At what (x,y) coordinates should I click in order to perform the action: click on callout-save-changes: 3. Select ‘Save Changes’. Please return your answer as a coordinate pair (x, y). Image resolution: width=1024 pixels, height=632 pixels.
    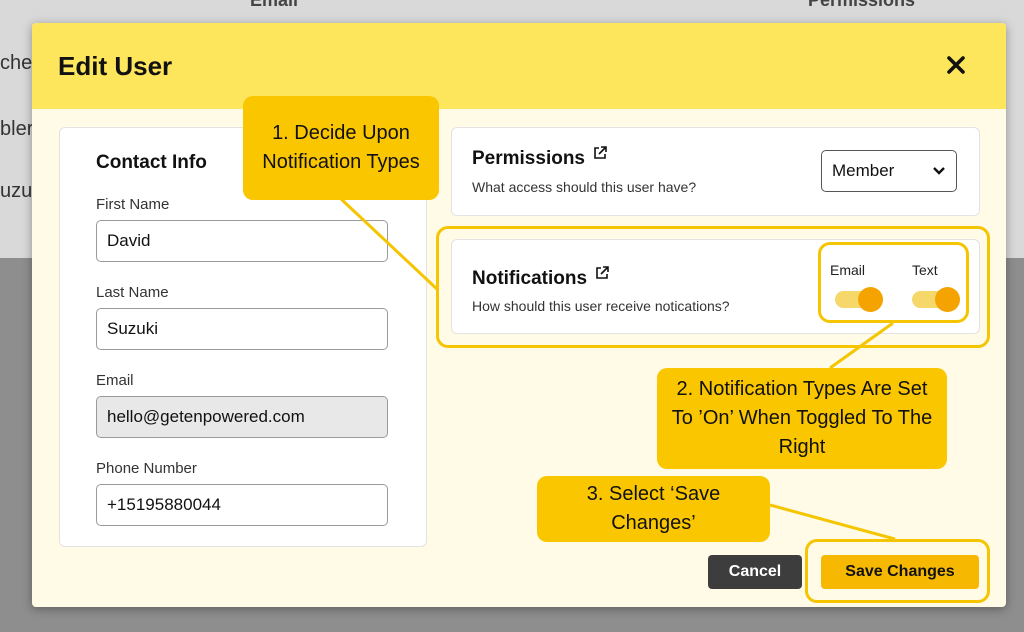
    Looking at the image, I should click on (653, 509).